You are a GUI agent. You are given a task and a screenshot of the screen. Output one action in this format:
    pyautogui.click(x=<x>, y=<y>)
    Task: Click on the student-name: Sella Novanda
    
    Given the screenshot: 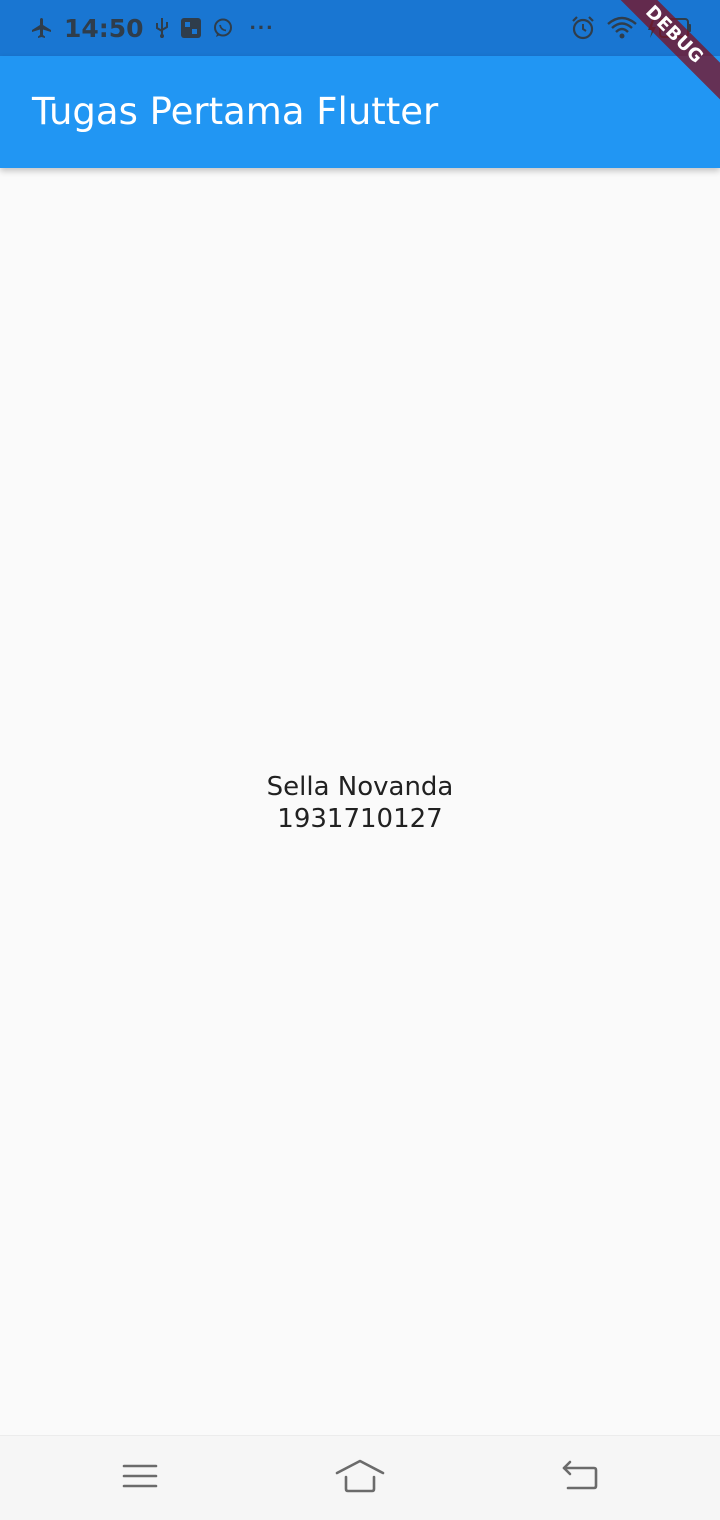 What is the action you would take?
    pyautogui.click(x=360, y=787)
    